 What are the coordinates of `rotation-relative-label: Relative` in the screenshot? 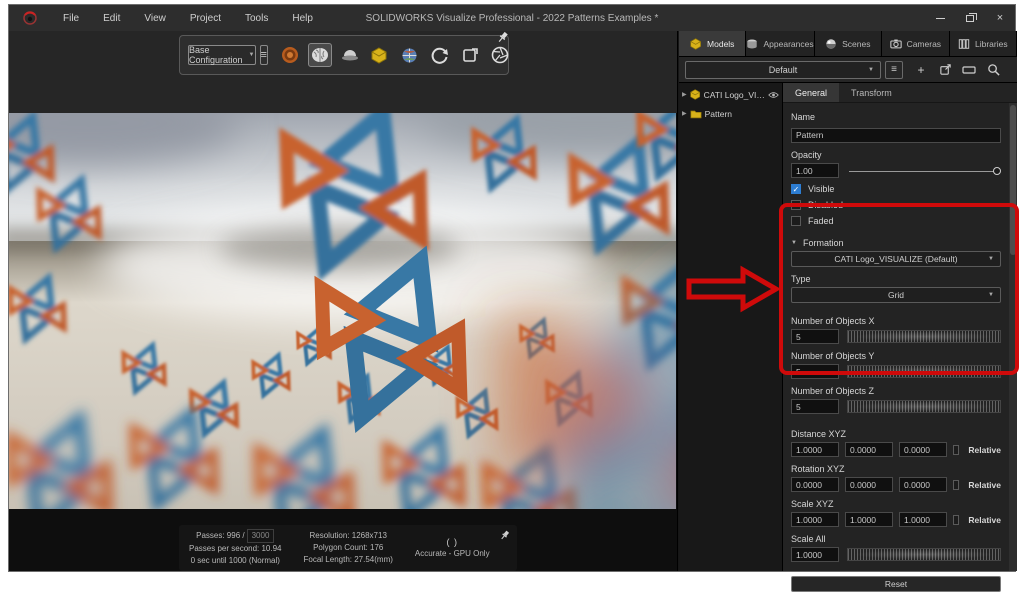 It's located at (984, 484).